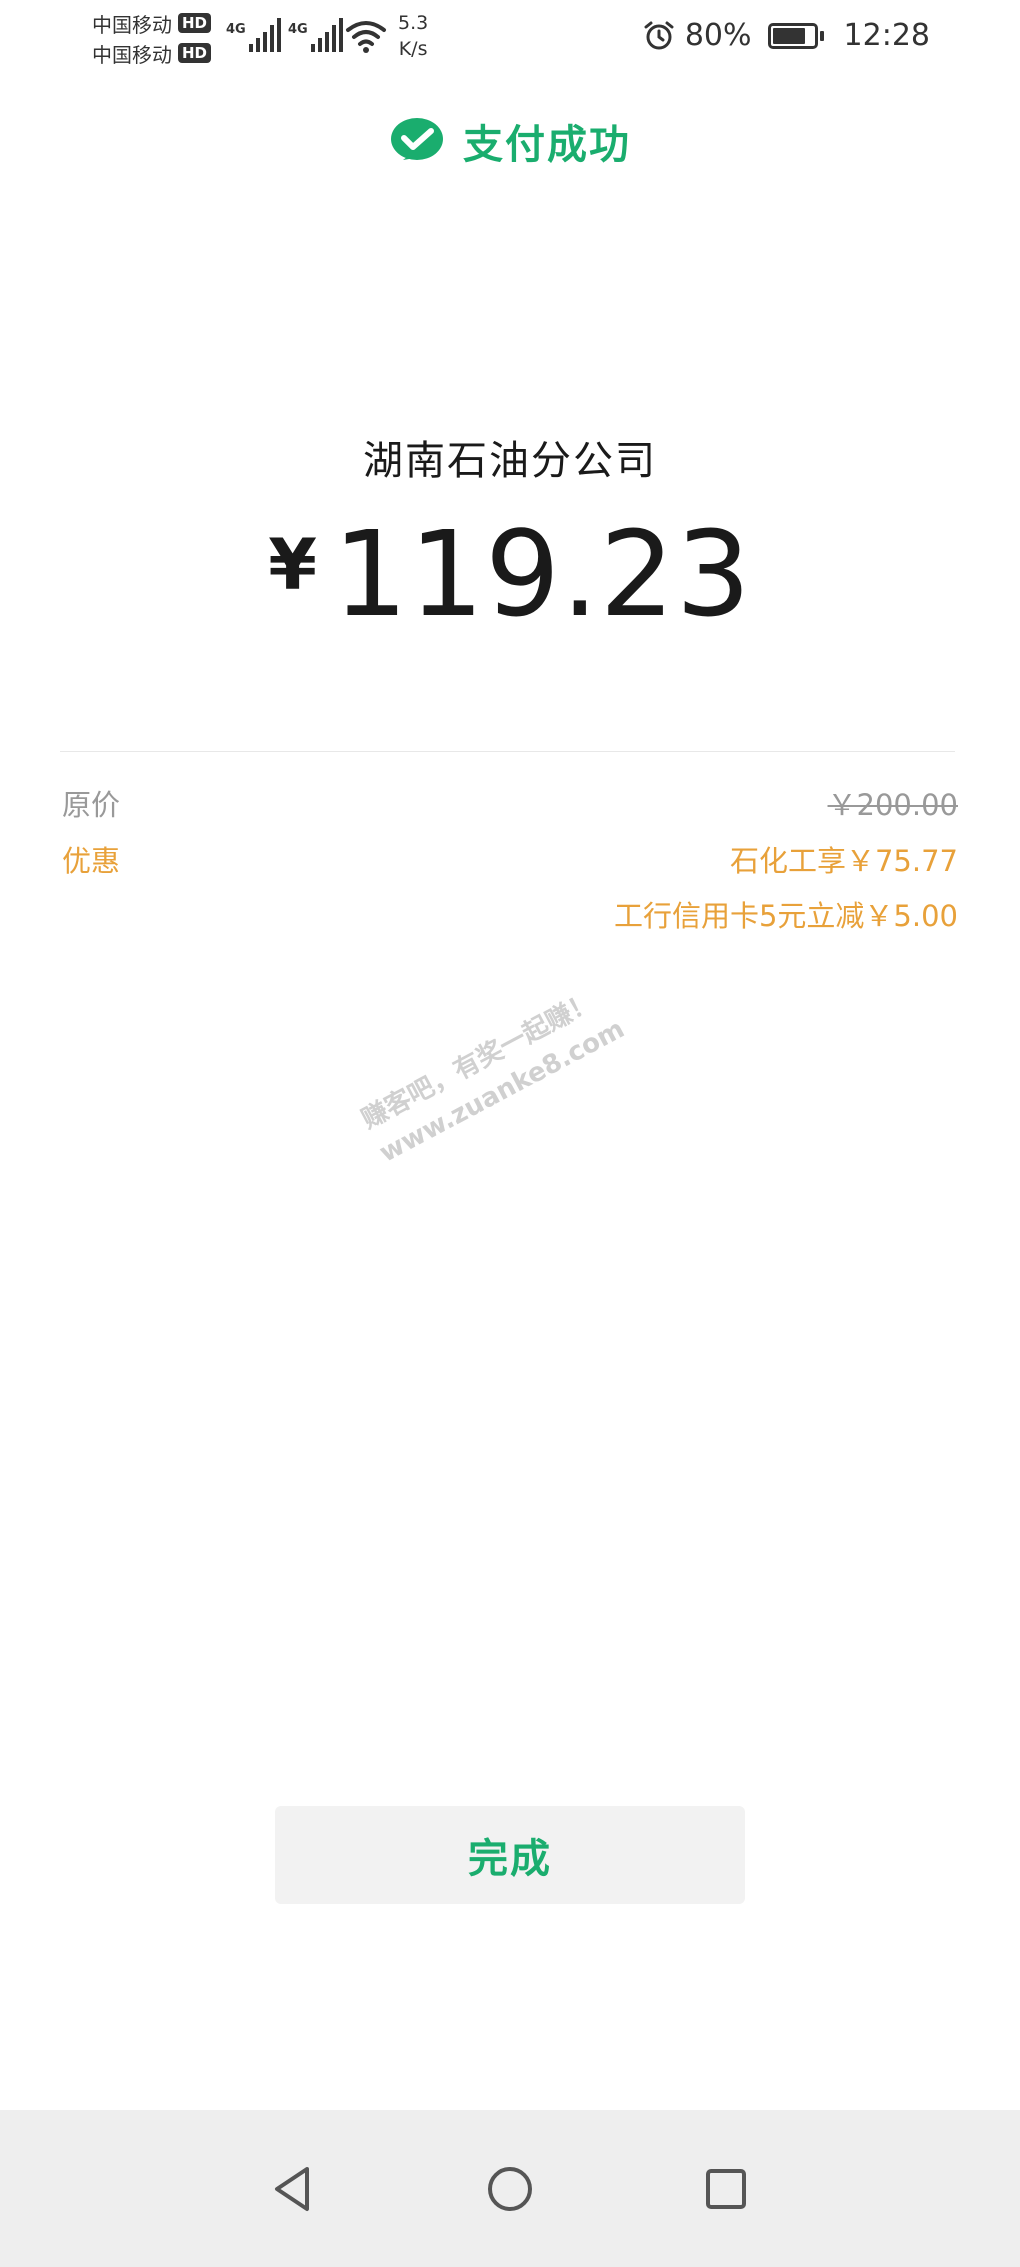  I want to click on payment-amount: ¥ 119.23, so click(510, 574).